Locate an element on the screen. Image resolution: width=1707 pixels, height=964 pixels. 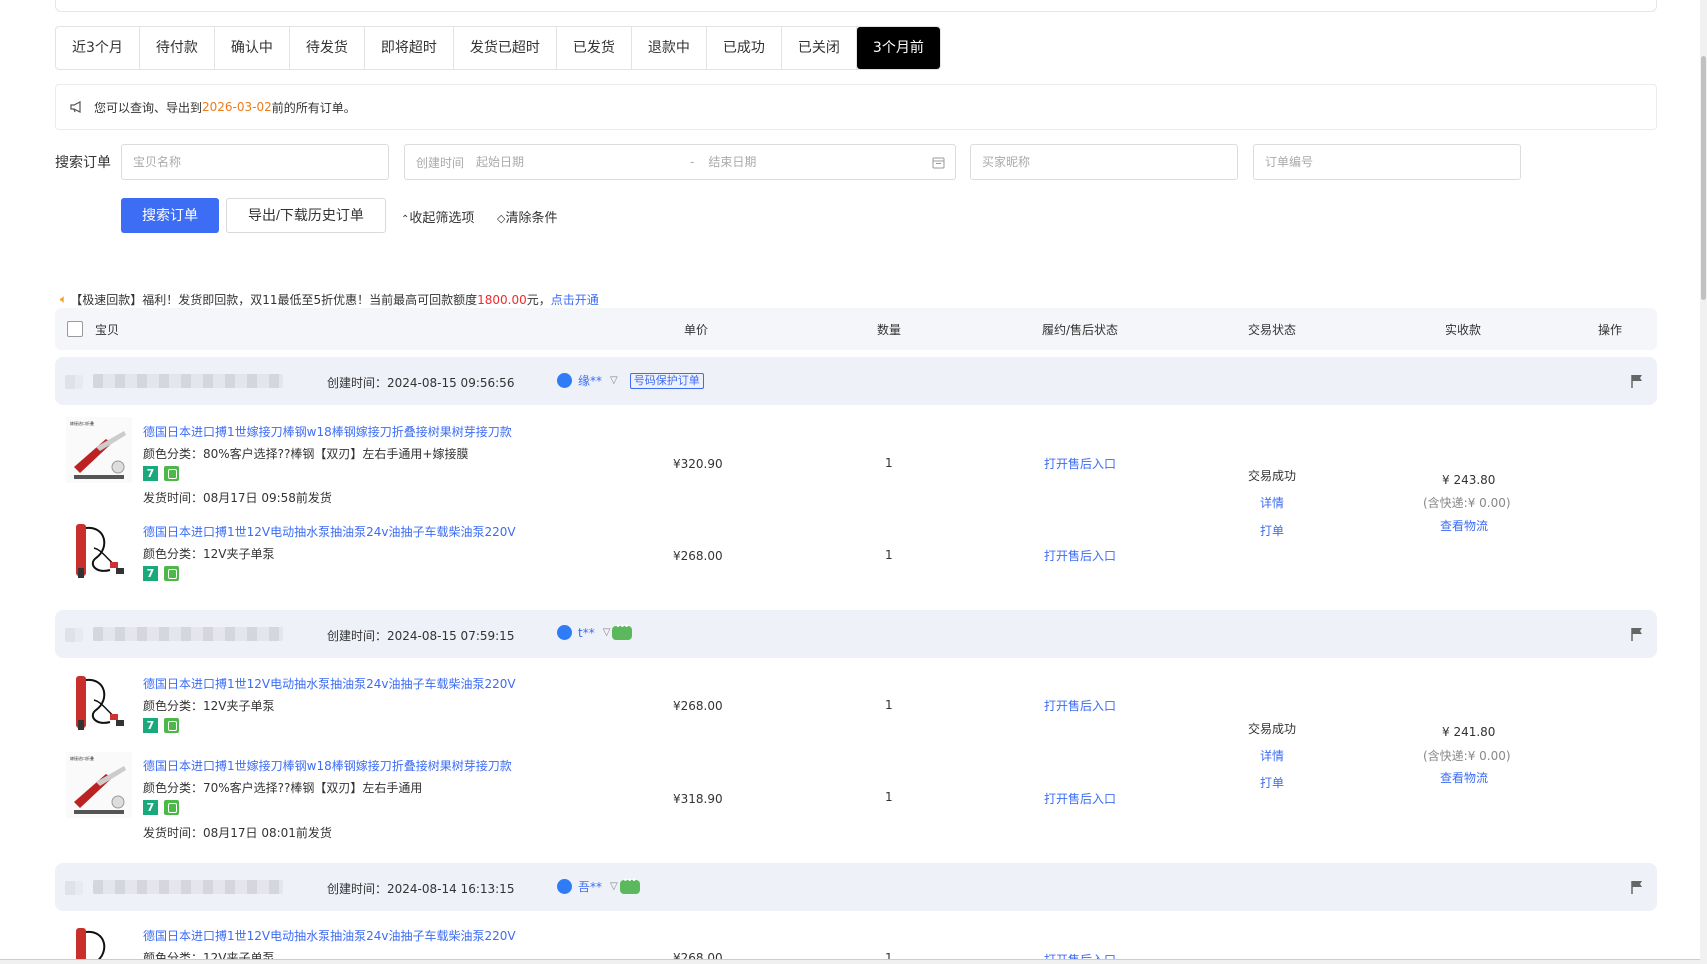
clear-conditions-label: 清除条件 is located at coordinates (531, 218).